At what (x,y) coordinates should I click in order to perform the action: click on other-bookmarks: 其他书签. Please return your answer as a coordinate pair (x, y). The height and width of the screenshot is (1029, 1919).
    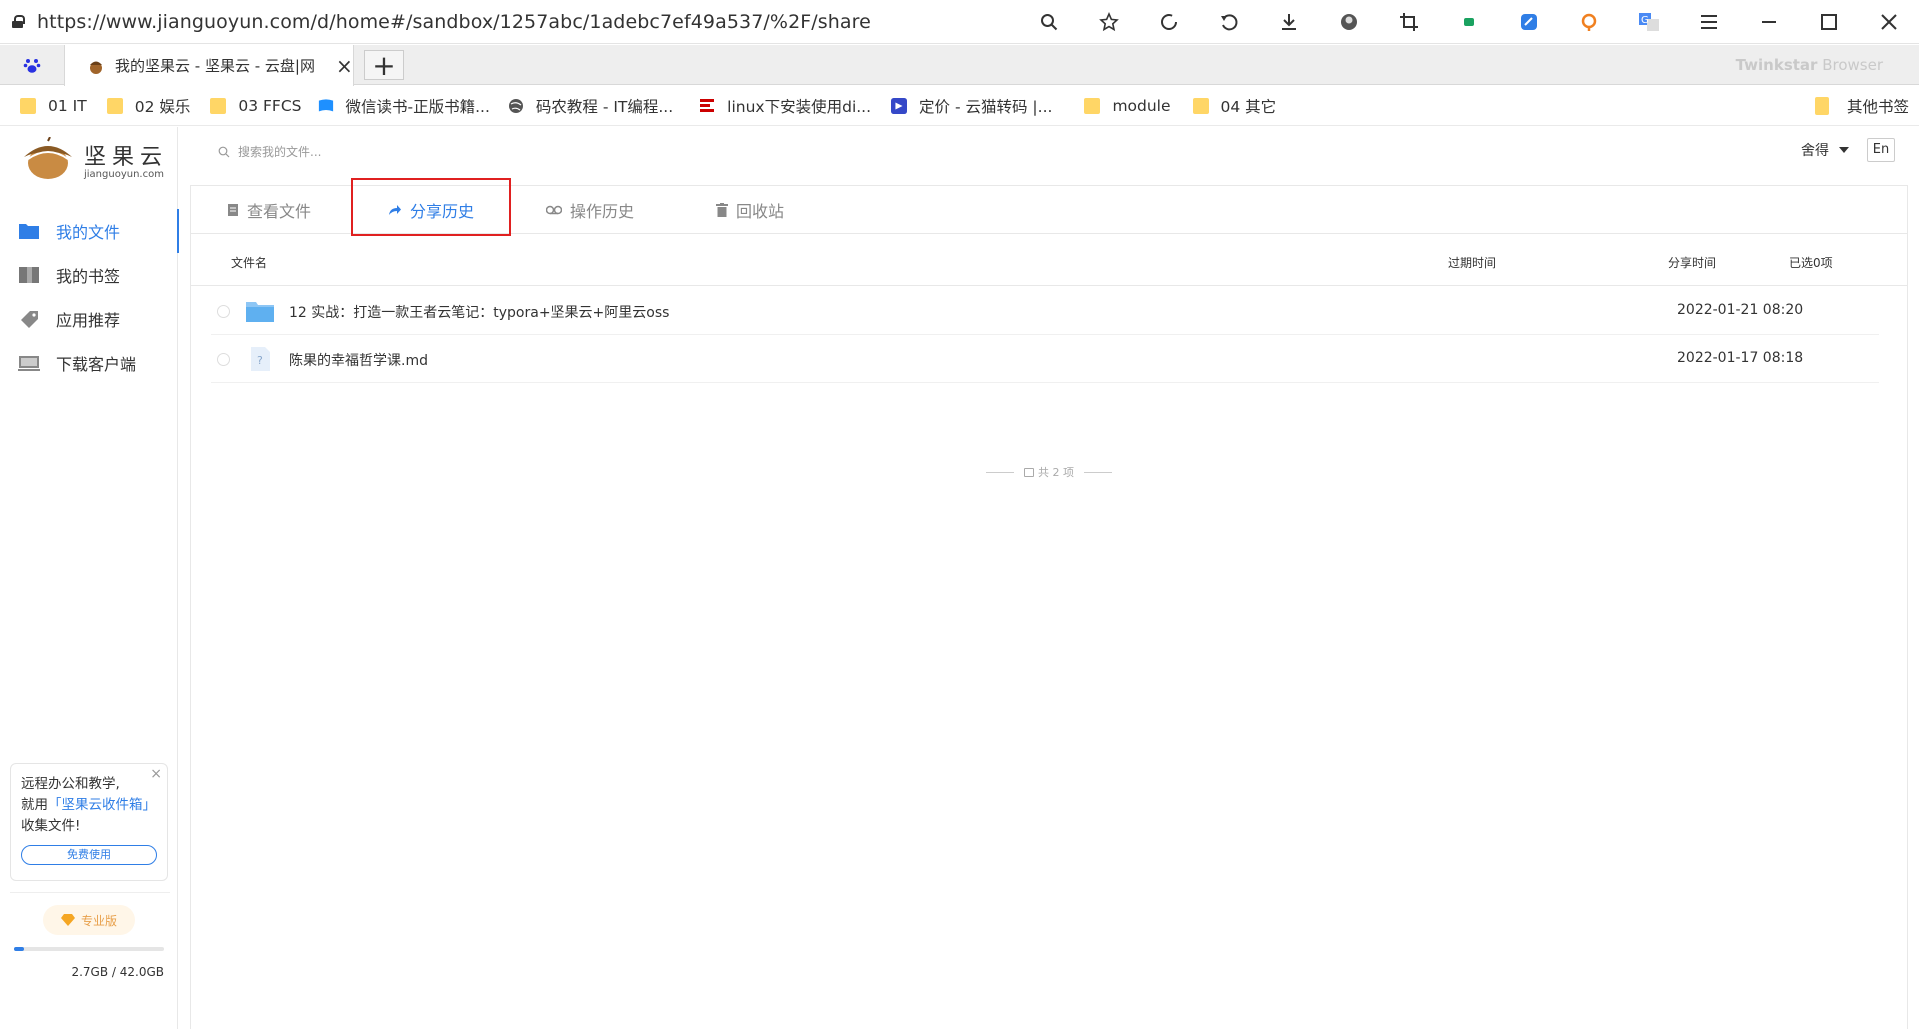
    Looking at the image, I should click on (1861, 106).